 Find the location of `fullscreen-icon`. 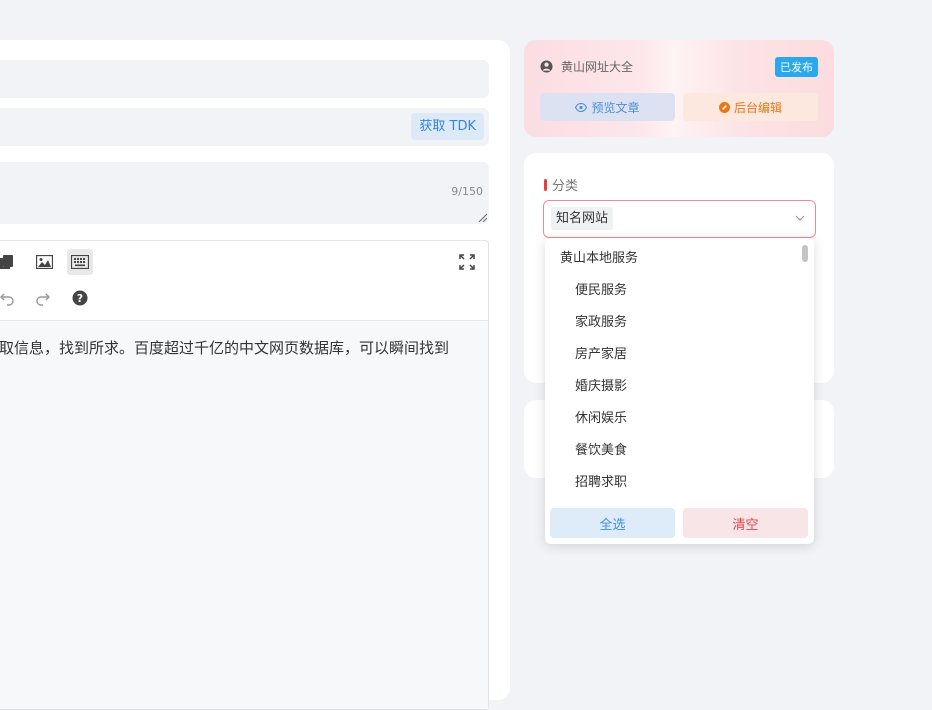

fullscreen-icon is located at coordinates (467, 262).